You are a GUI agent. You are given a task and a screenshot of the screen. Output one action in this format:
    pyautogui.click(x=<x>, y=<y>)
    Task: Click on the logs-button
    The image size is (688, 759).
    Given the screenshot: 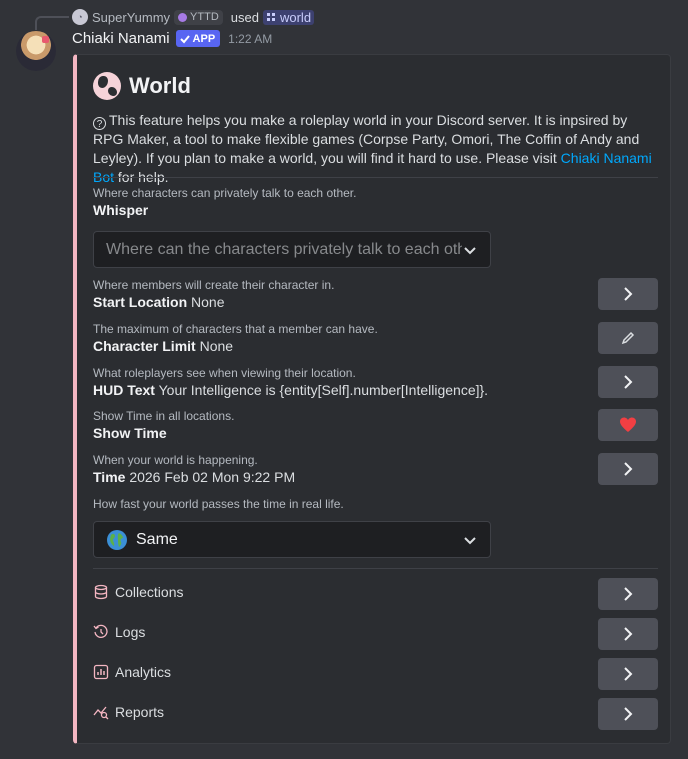 What is the action you would take?
    pyautogui.click(x=628, y=634)
    